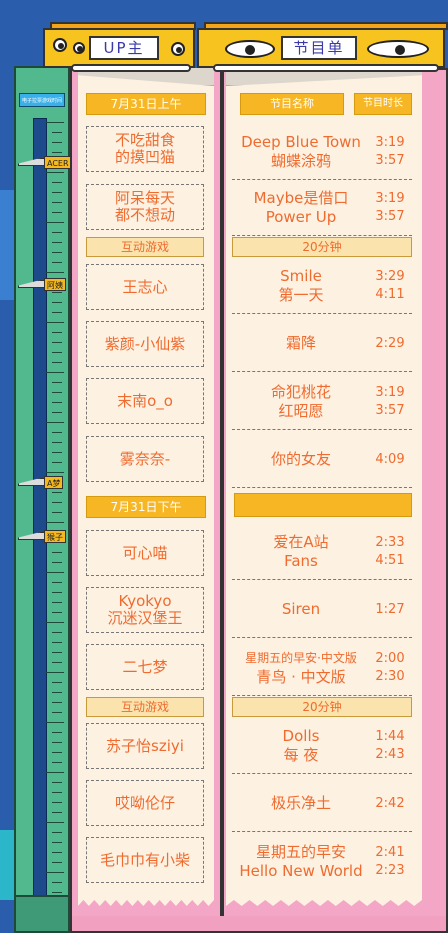  What do you see at coordinates (390, 736) in the screenshot?
I see `program-duration: 1:44` at bounding box center [390, 736].